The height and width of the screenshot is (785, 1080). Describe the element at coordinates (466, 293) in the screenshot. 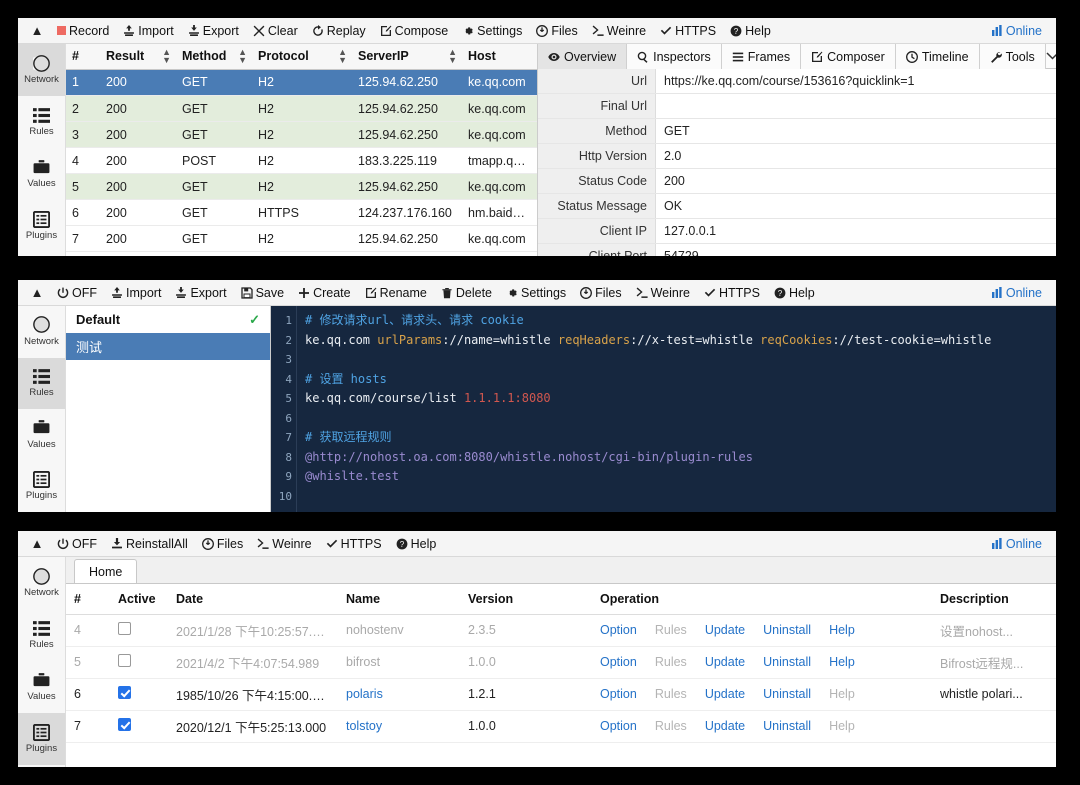

I see `toolbar-delete-button: Delete` at that location.